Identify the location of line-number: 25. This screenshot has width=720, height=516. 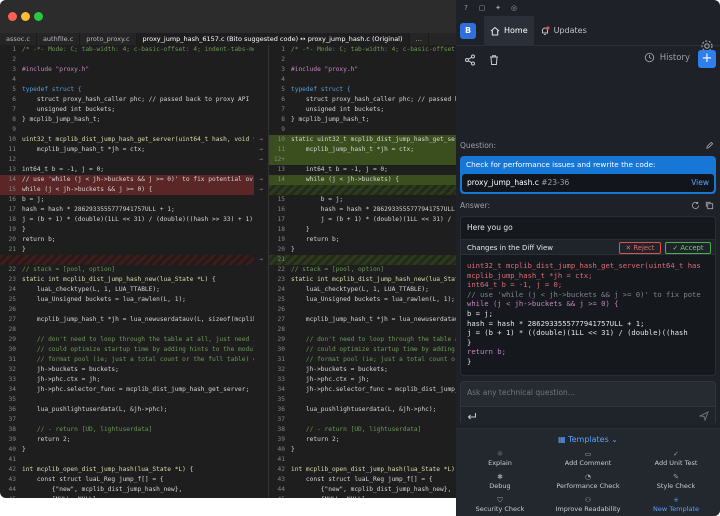
(281, 299).